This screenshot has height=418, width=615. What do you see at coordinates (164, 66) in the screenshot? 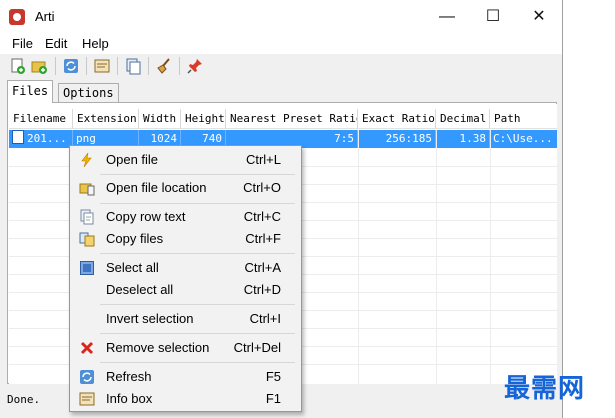
I see `clear-icon` at bounding box center [164, 66].